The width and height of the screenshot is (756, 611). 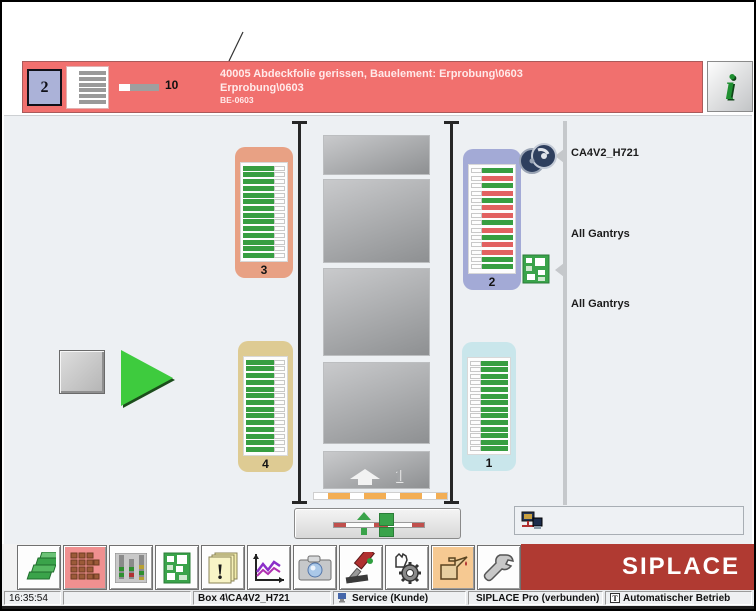 I want to click on start-button, so click(x=147, y=378).